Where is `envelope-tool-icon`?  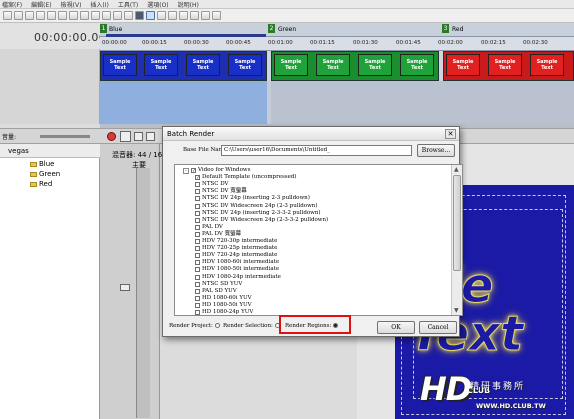 envelope-tool-icon is located at coordinates (161, 15).